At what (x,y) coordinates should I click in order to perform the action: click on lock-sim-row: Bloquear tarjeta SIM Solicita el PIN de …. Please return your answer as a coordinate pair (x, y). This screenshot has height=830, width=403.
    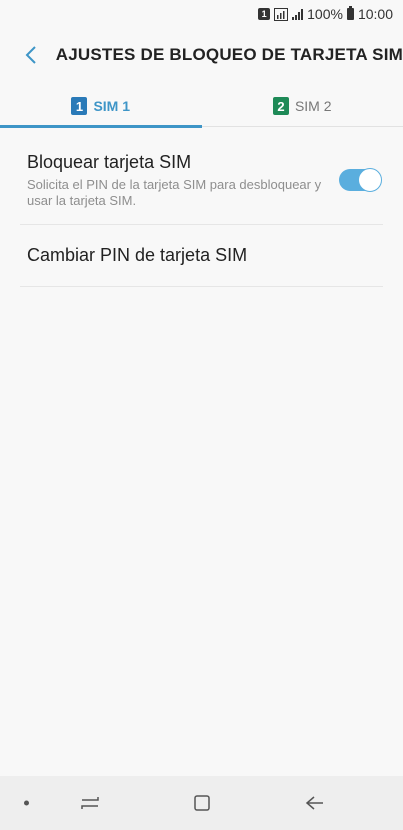
    Looking at the image, I should click on (201, 180).